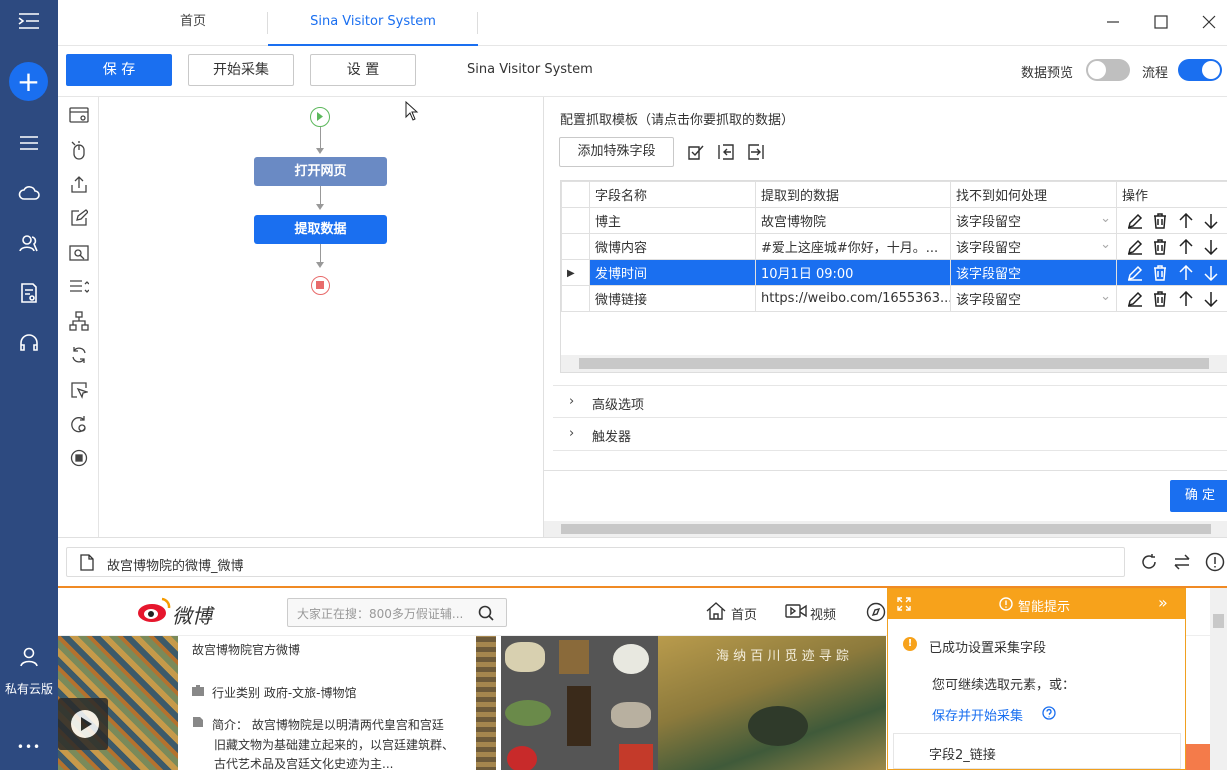  What do you see at coordinates (78, 150) in the screenshot?
I see `click-element-tool-icon` at bounding box center [78, 150].